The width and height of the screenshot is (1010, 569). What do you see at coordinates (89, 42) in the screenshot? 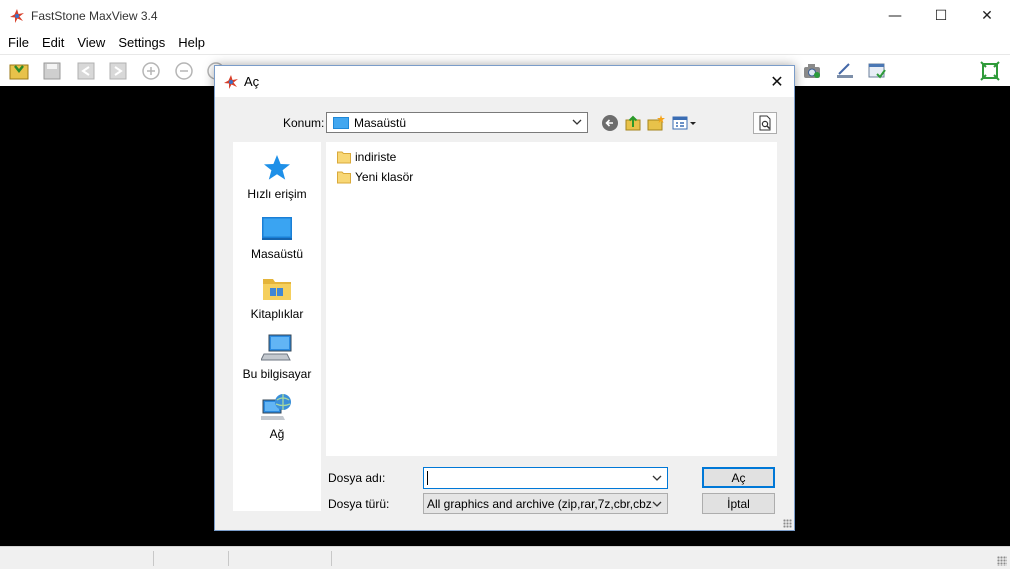
I see `menu-view: View` at bounding box center [89, 42].